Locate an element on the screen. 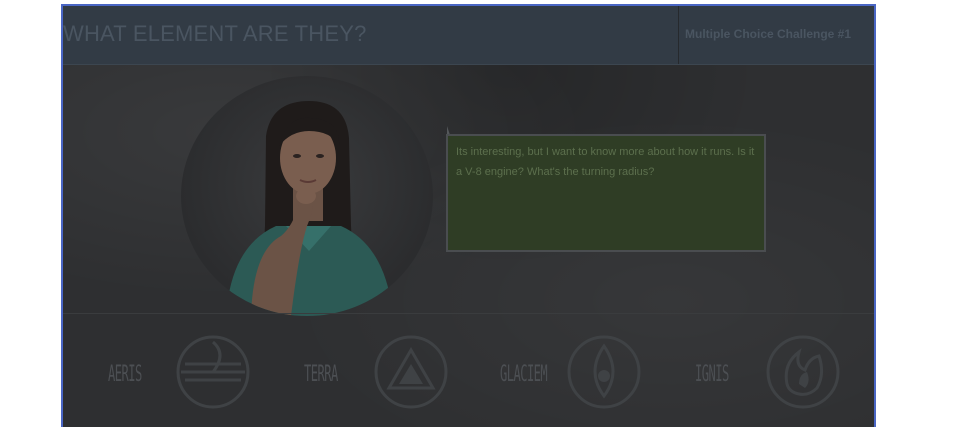 This screenshot has width=960, height=427. answer-aeris-button: AERIS is located at coordinates (183, 374).